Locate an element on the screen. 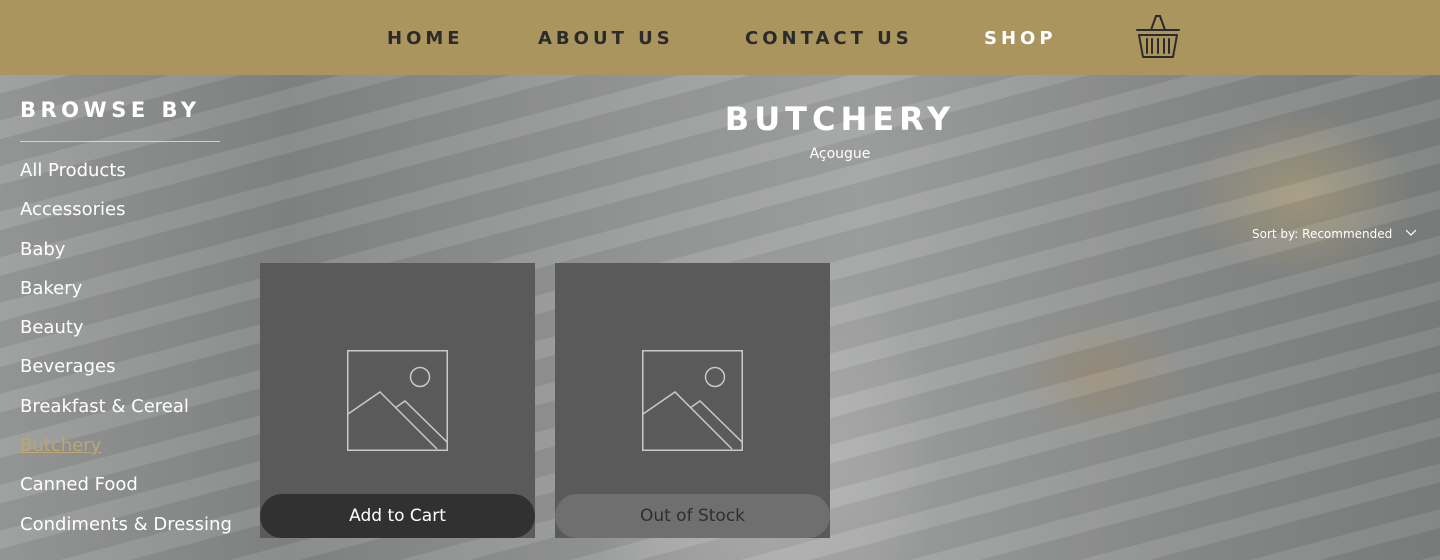 This screenshot has height=560, width=1440. sort-dropdown: Sort by: Recommended is located at coordinates (1334, 234).